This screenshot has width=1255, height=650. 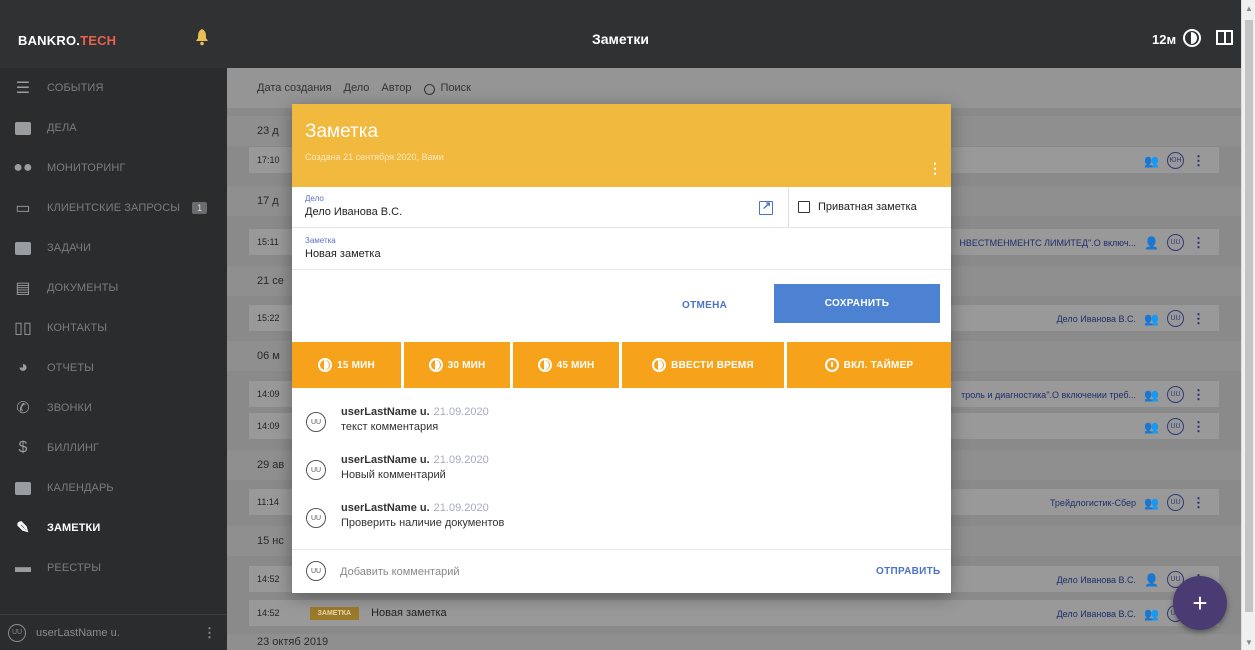 I want to click on enter-time-button: ВВЕСТИ ВРЕМЯ, so click(x=703, y=365).